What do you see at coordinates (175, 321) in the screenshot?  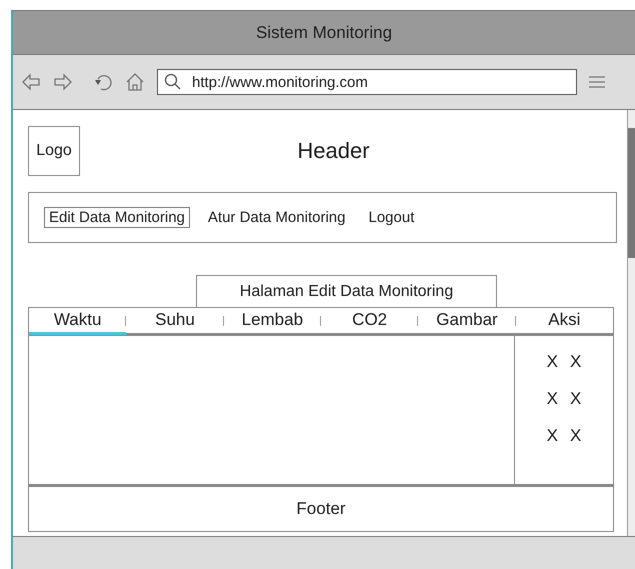 I see `tab: Suhu` at bounding box center [175, 321].